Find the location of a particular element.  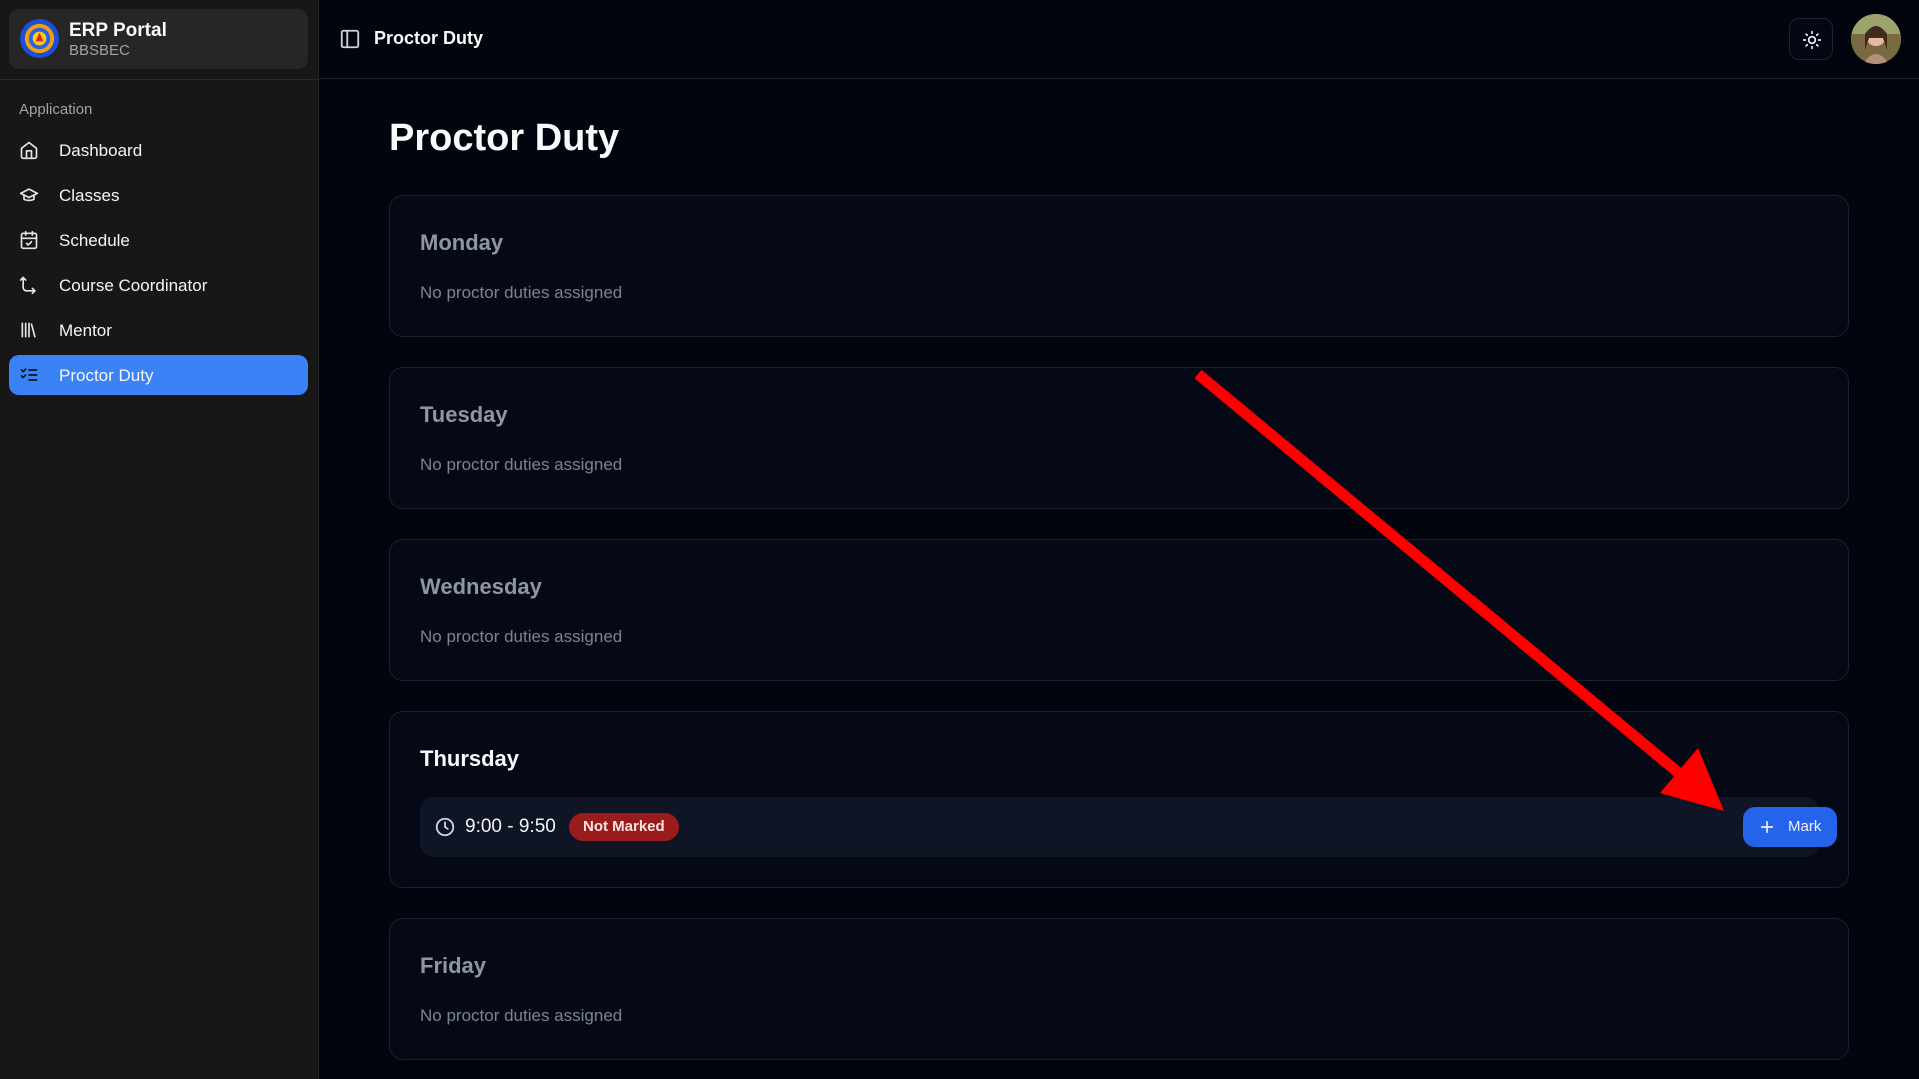

sidebar-item-schedule: Schedule is located at coordinates (158, 240).